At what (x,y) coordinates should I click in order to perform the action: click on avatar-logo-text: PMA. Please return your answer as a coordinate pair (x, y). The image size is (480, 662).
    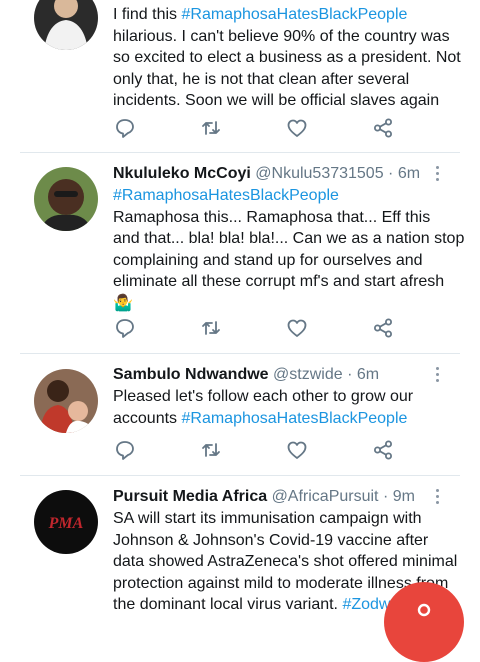
    Looking at the image, I should click on (66, 523).